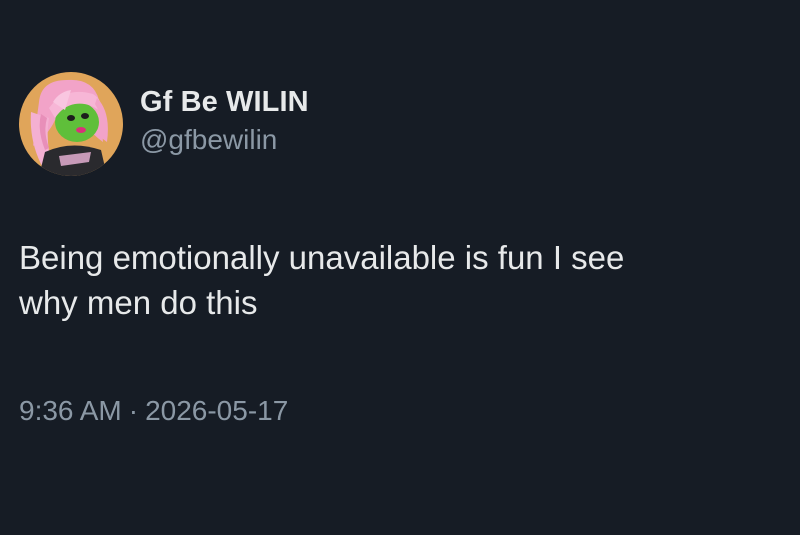  I want to click on avatar, so click(71, 124).